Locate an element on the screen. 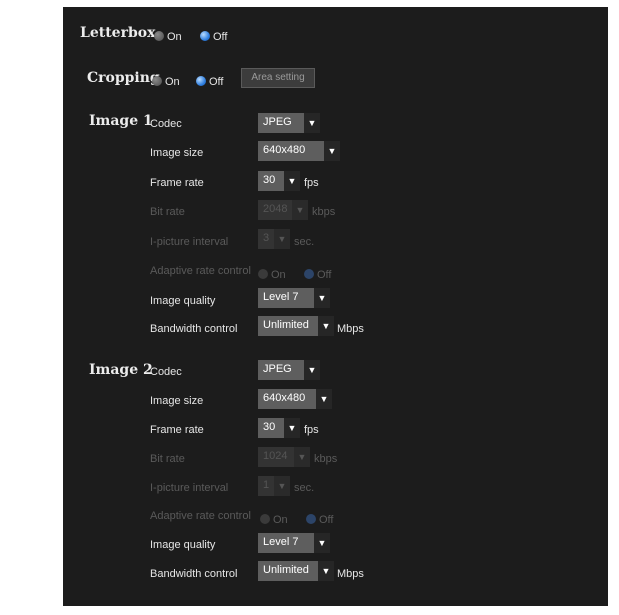 The image size is (619, 615). image1-bandwidth-select: Unlimited ▼ is located at coordinates (296, 326).